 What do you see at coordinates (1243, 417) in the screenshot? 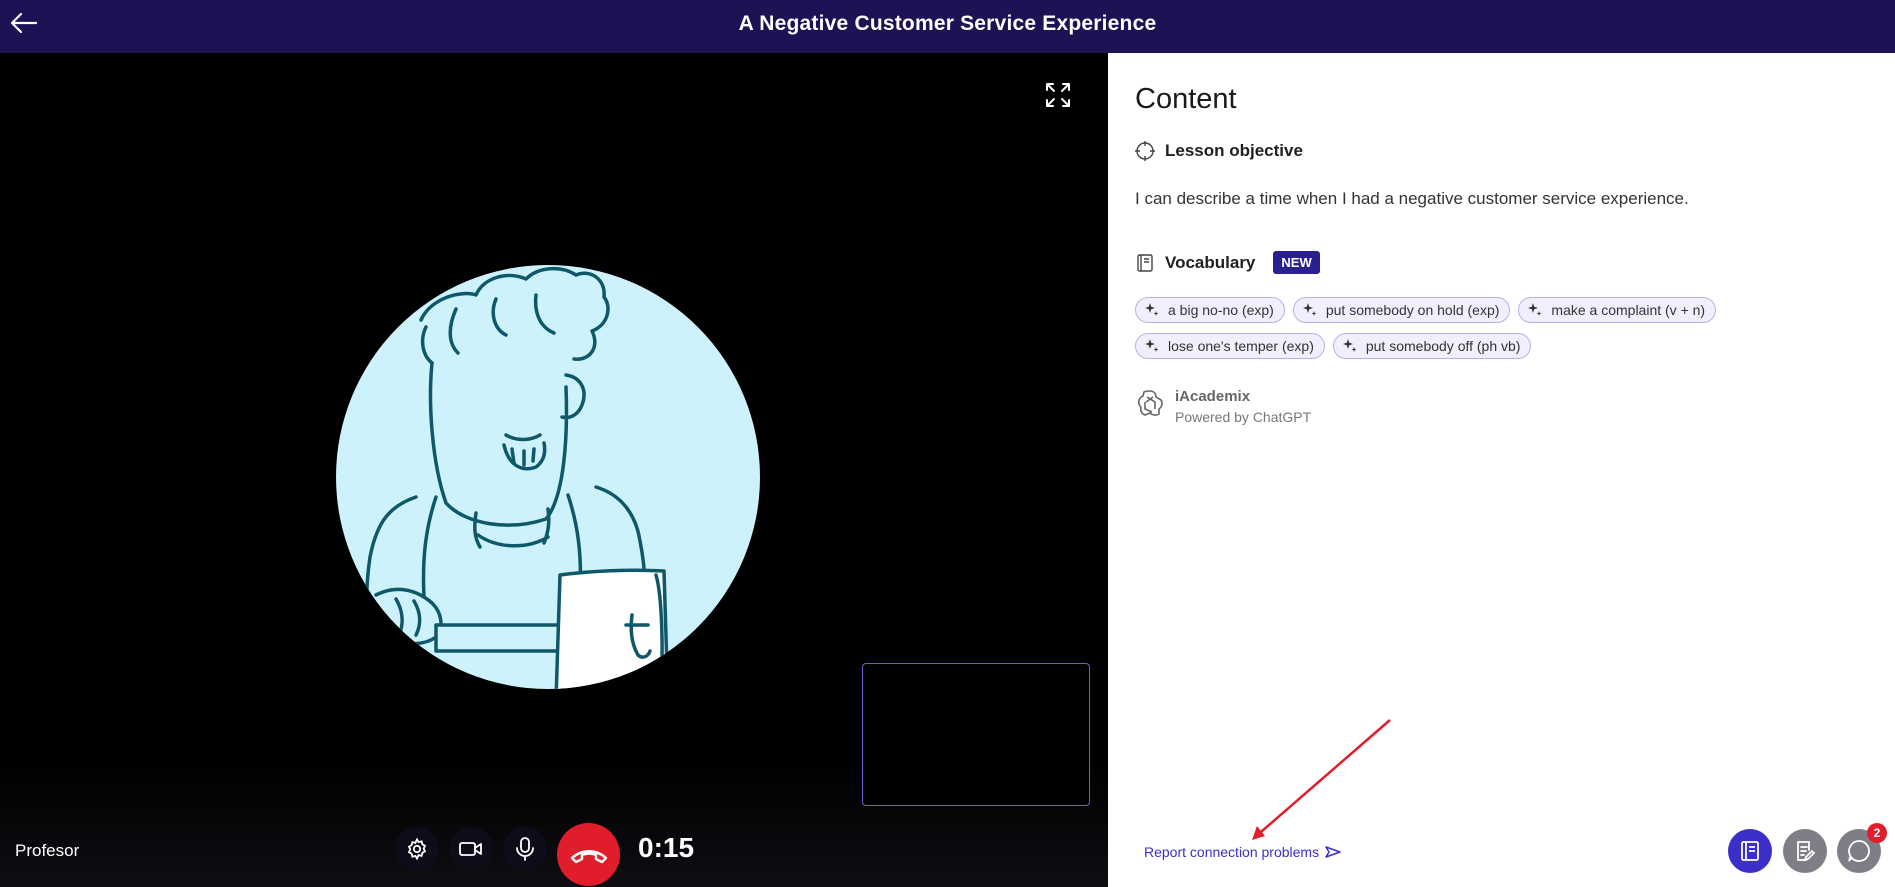
I see `ai-powered-by: Powered by ChatGPT` at bounding box center [1243, 417].